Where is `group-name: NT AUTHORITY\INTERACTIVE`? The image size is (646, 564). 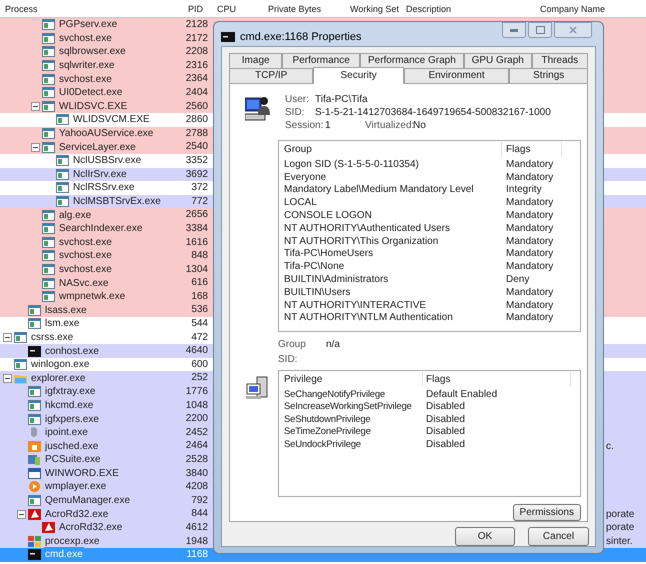 group-name: NT AUTHORITY\INTERACTIVE is located at coordinates (355, 306).